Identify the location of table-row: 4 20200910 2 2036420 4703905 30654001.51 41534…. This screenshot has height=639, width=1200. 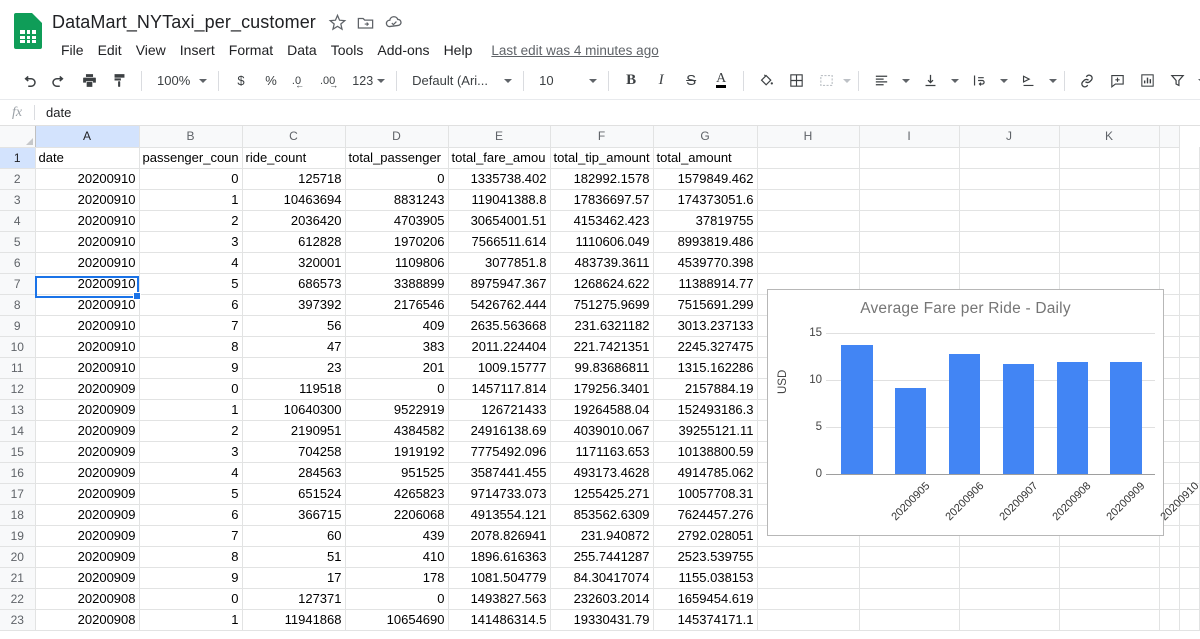
(600, 221).